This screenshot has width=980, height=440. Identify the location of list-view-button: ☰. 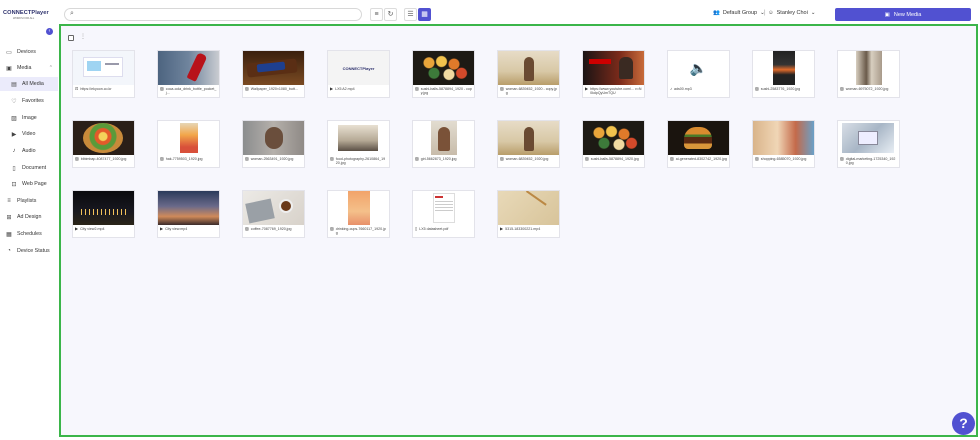
(410, 14).